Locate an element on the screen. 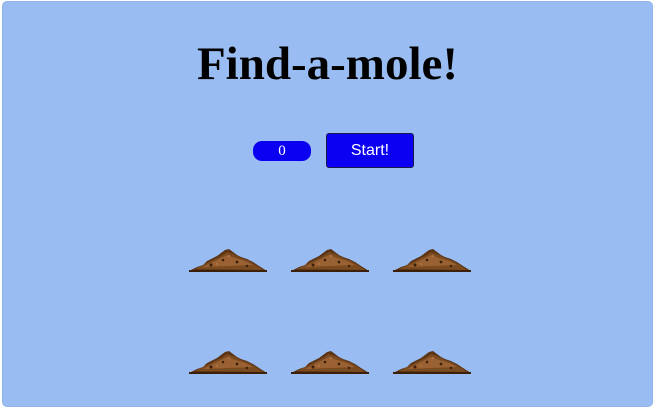  game-title: Find-a-mole! is located at coordinates (327, 64).